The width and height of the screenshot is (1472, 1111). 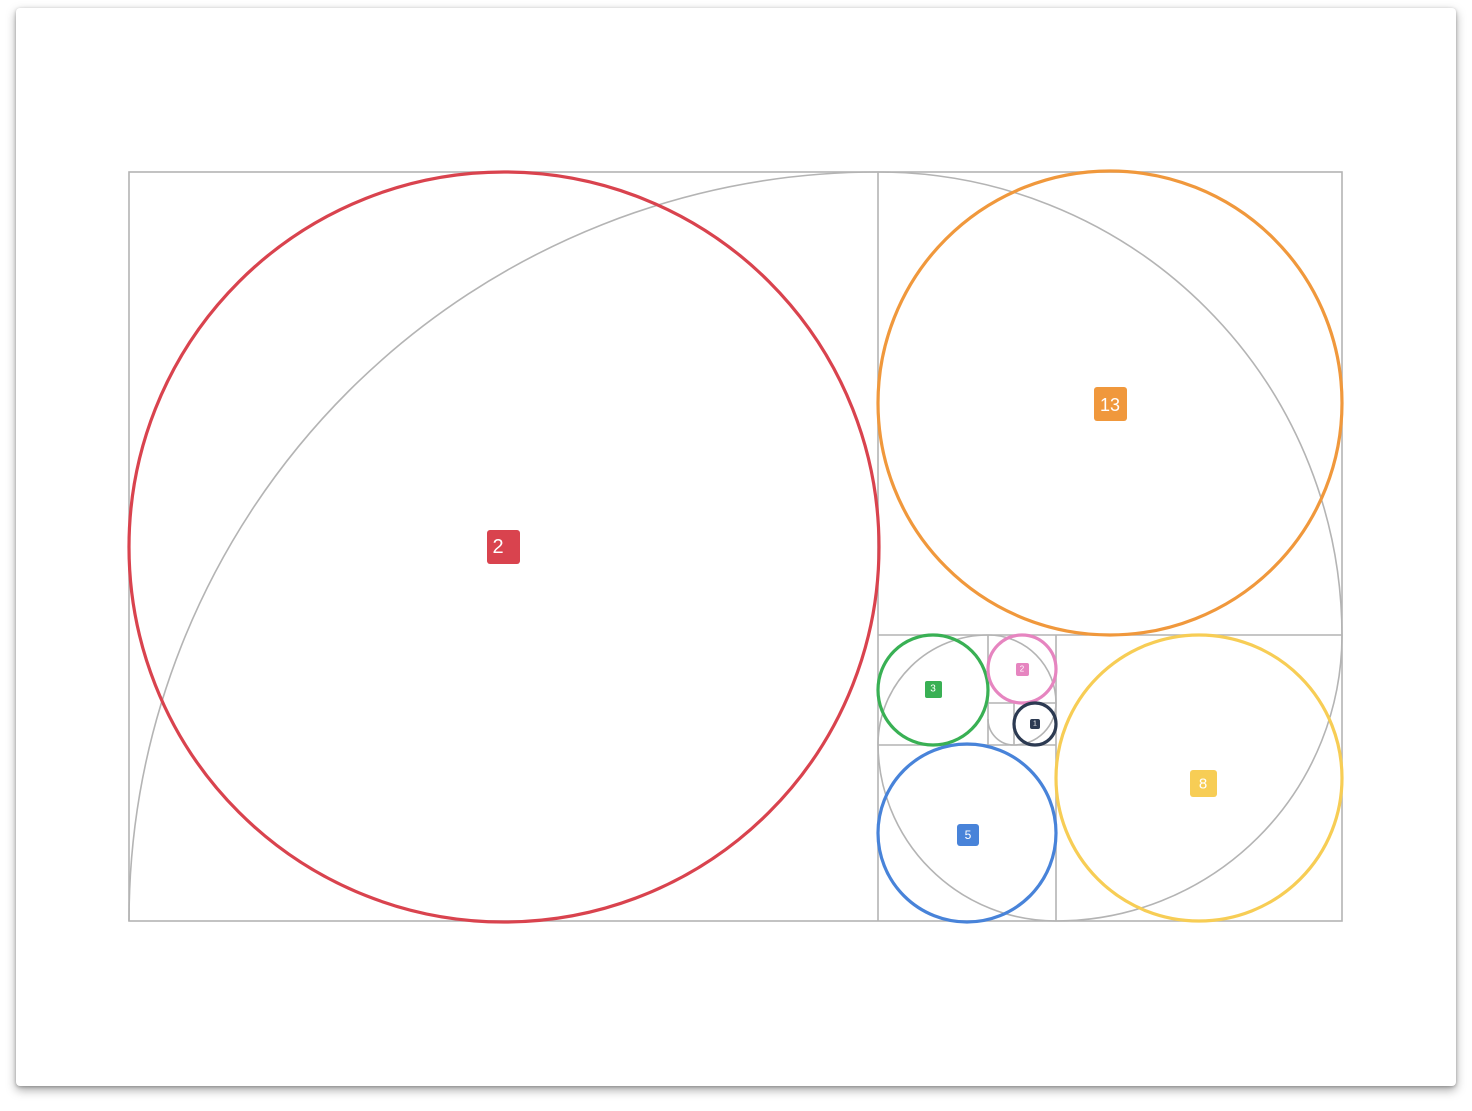 I want to click on circle-blue: 5, so click(x=967, y=833).